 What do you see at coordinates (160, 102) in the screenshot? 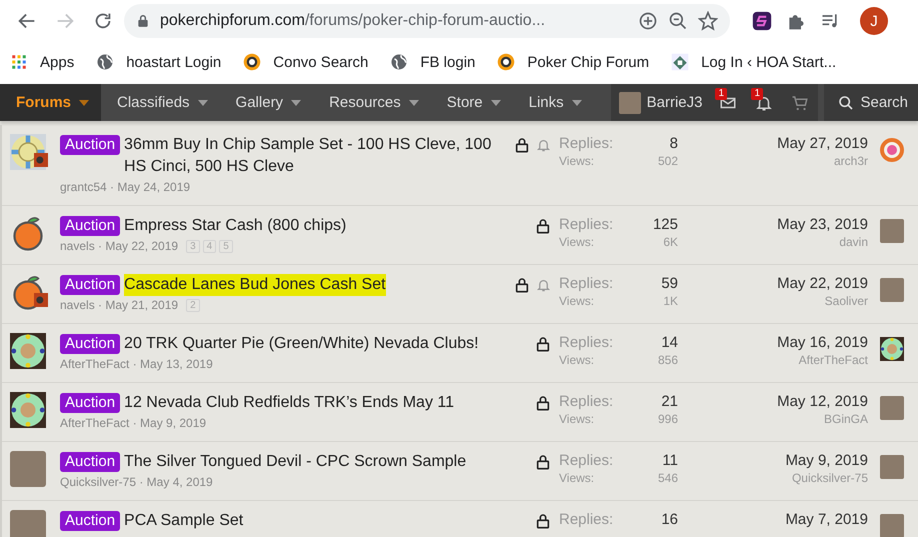
I see `nav-tab: Classifieds` at bounding box center [160, 102].